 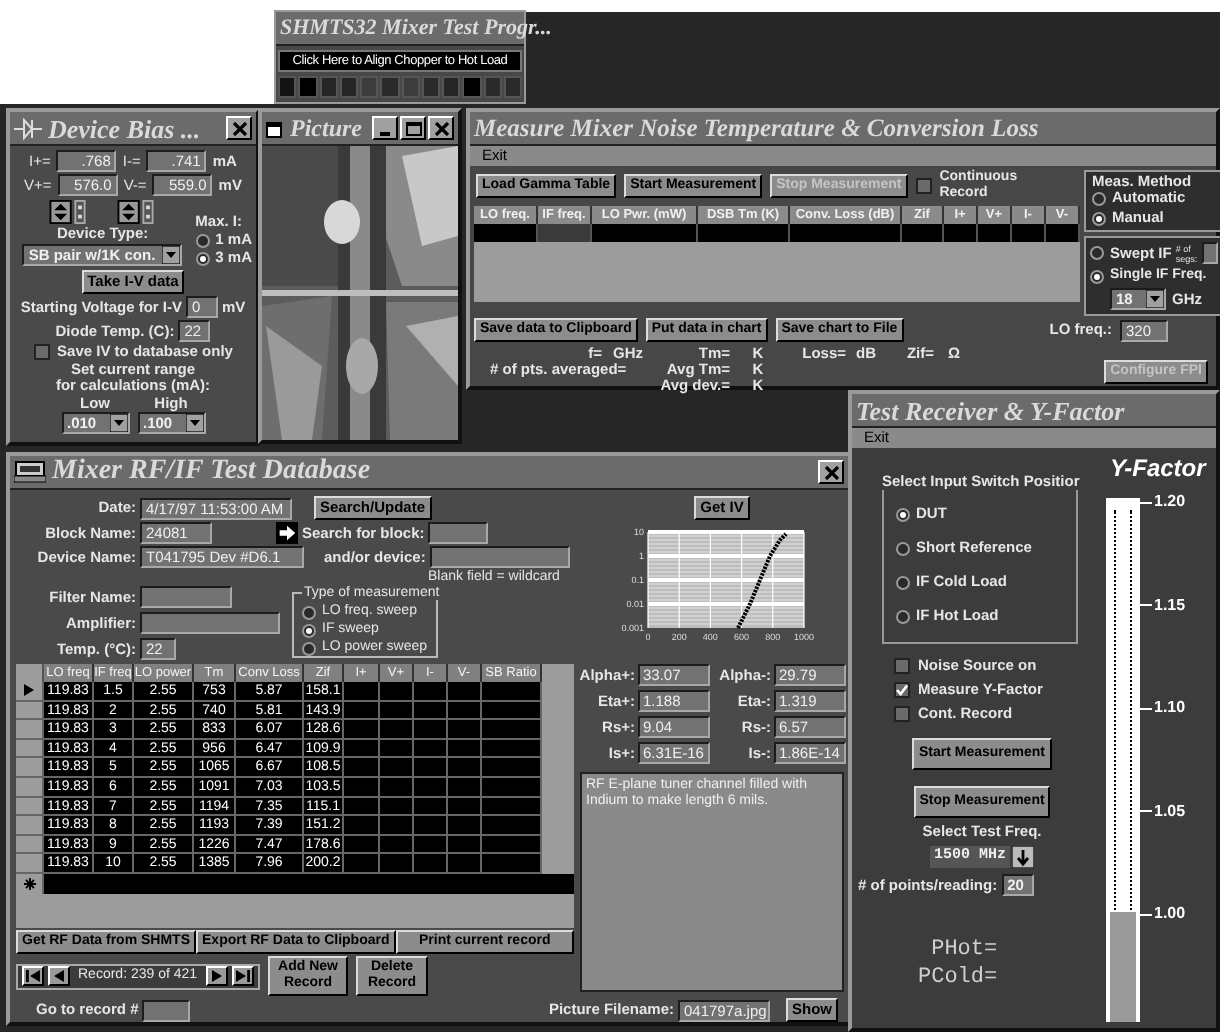 What do you see at coordinates (29, 883) in the screenshot?
I see `new-row-icon` at bounding box center [29, 883].